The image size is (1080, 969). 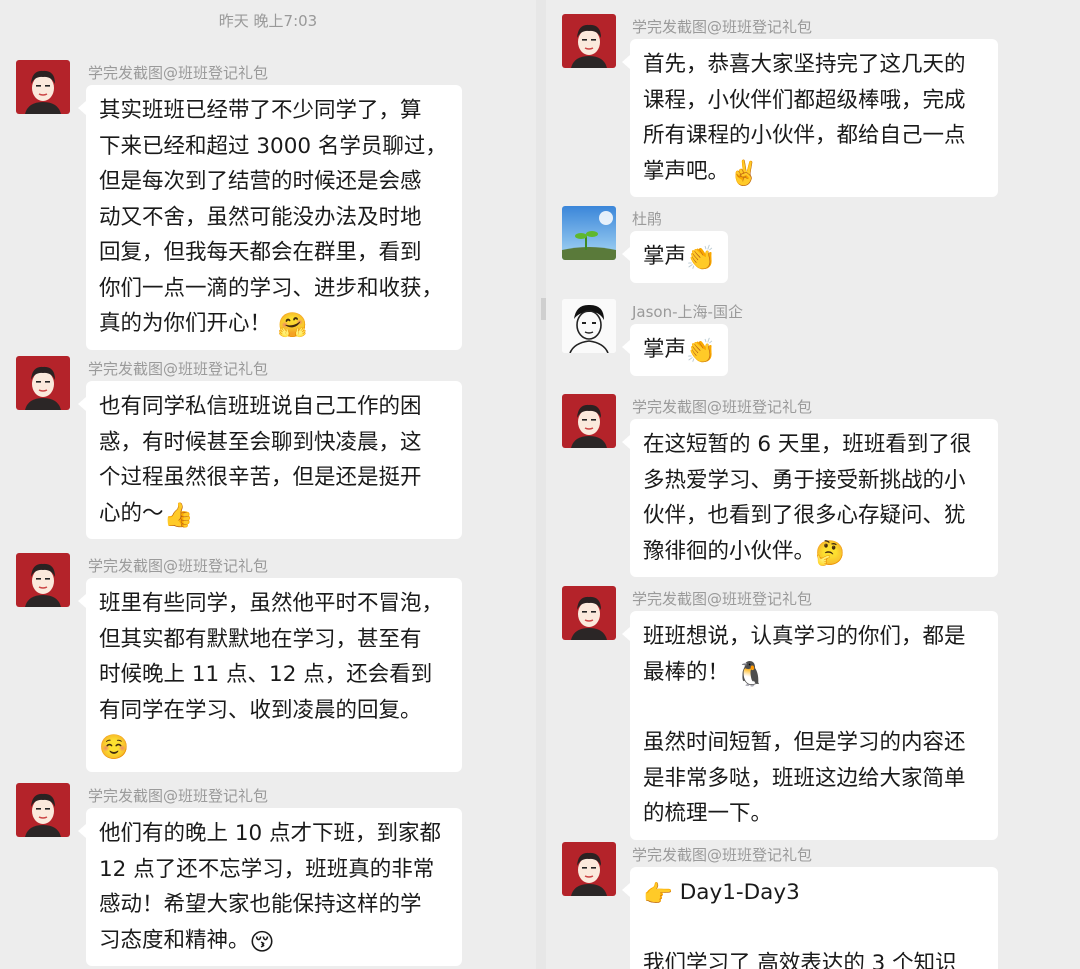 What do you see at coordinates (750, 673) in the screenshot?
I see `penguin-emoji: 🐧` at bounding box center [750, 673].